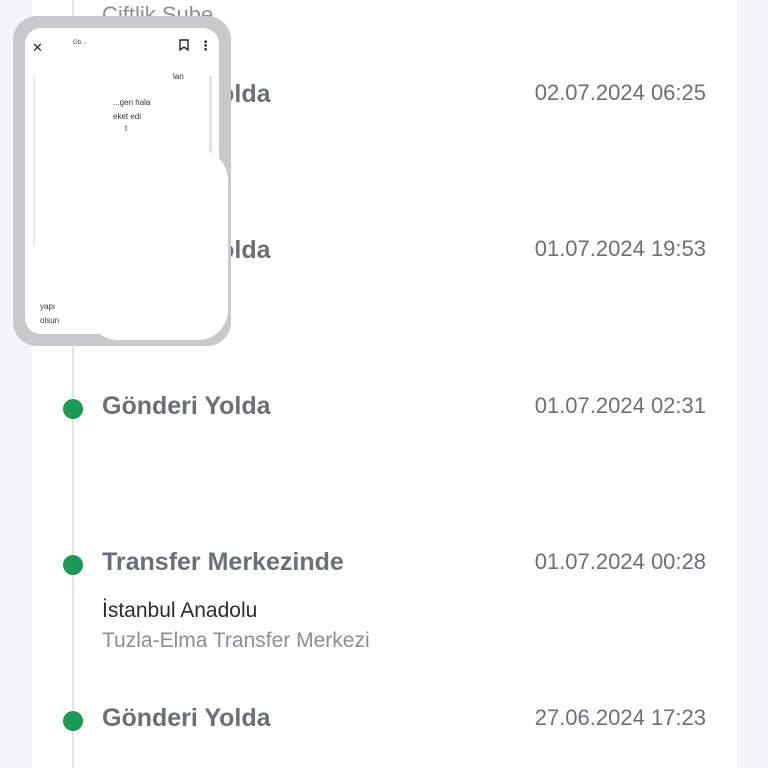  Describe the element at coordinates (122, 46) in the screenshot. I see `floating-window-toolbar: ✕ Gb... ⋮` at that location.